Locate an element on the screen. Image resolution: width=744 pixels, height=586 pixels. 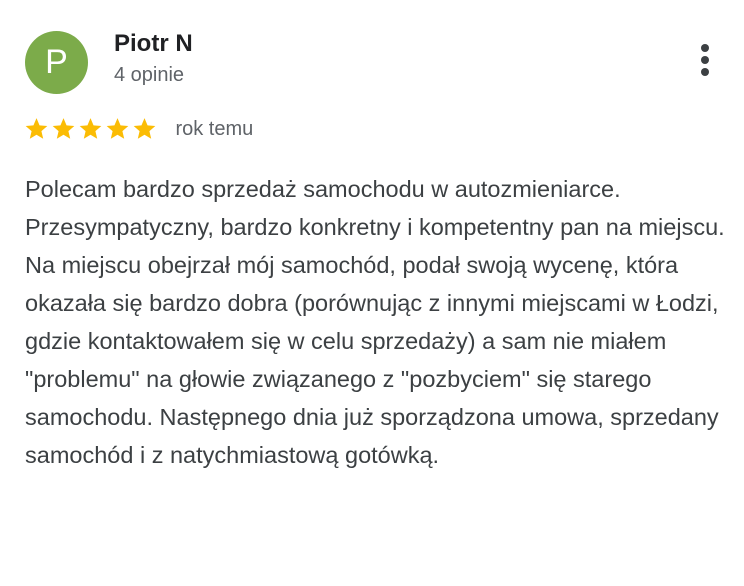
reviewer-name: Piotr N is located at coordinates (153, 44).